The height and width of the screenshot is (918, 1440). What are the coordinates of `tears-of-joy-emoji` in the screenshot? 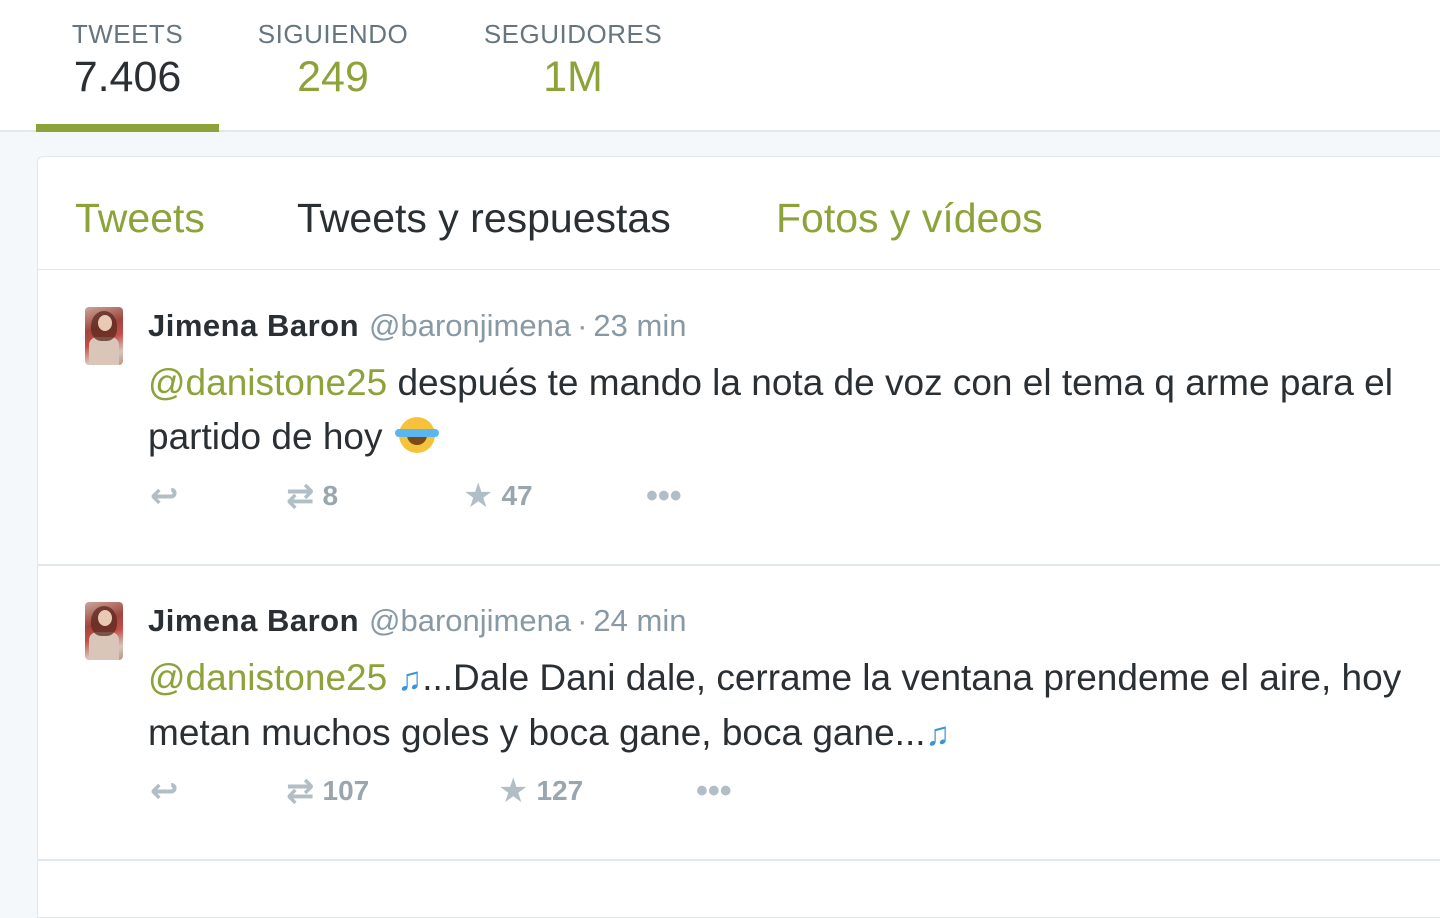 It's located at (416, 435).